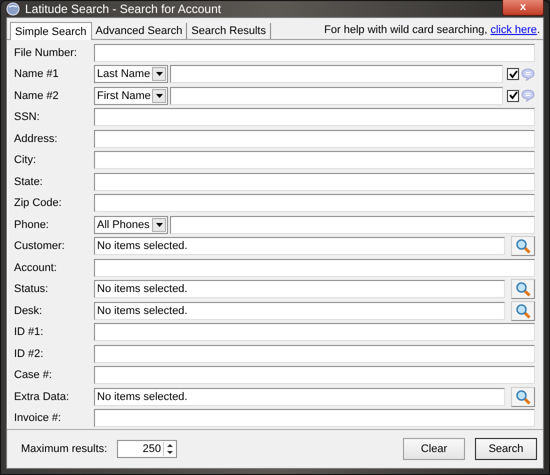  What do you see at coordinates (131, 225) in the screenshot?
I see `dropdown: All Phones` at bounding box center [131, 225].